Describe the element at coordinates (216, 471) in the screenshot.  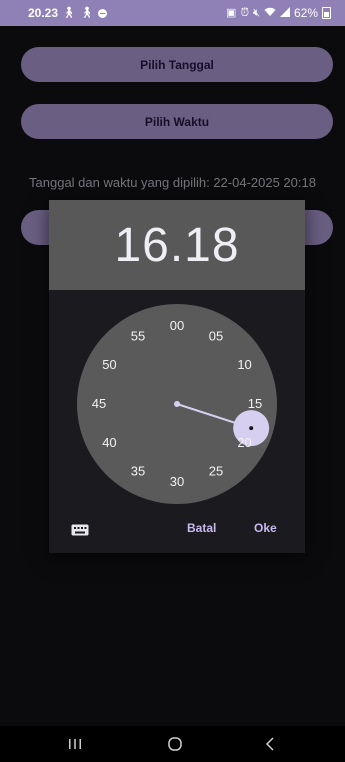
I see `dial-label-25: 25` at that location.